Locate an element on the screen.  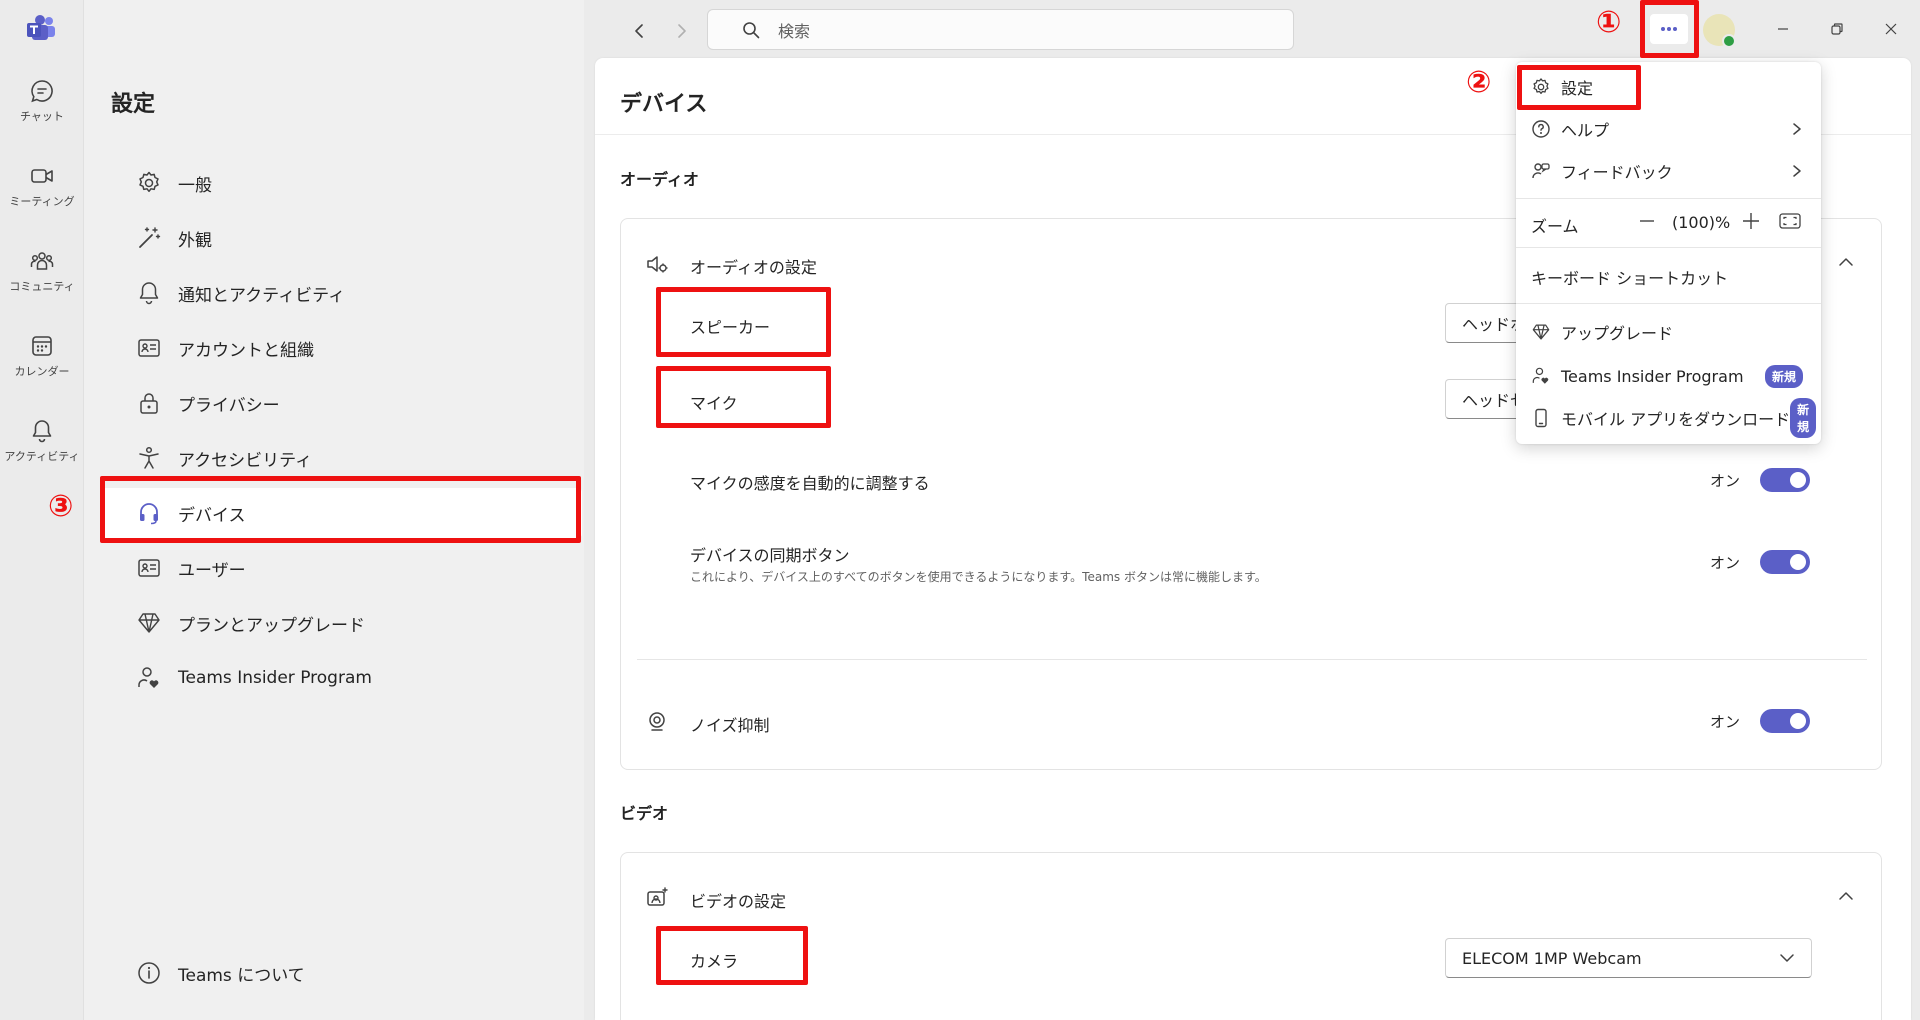
sync-buttons-label: デバイスの同期ボタン is located at coordinates (770, 555).